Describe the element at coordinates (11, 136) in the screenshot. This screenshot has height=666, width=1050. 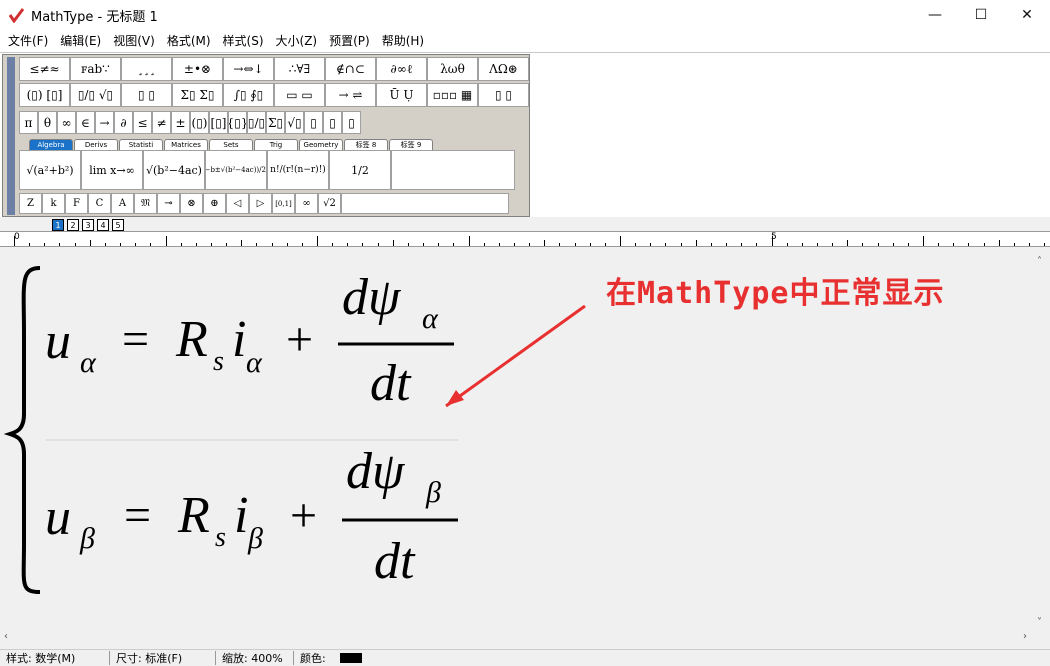
I see `toolbar-grip` at that location.